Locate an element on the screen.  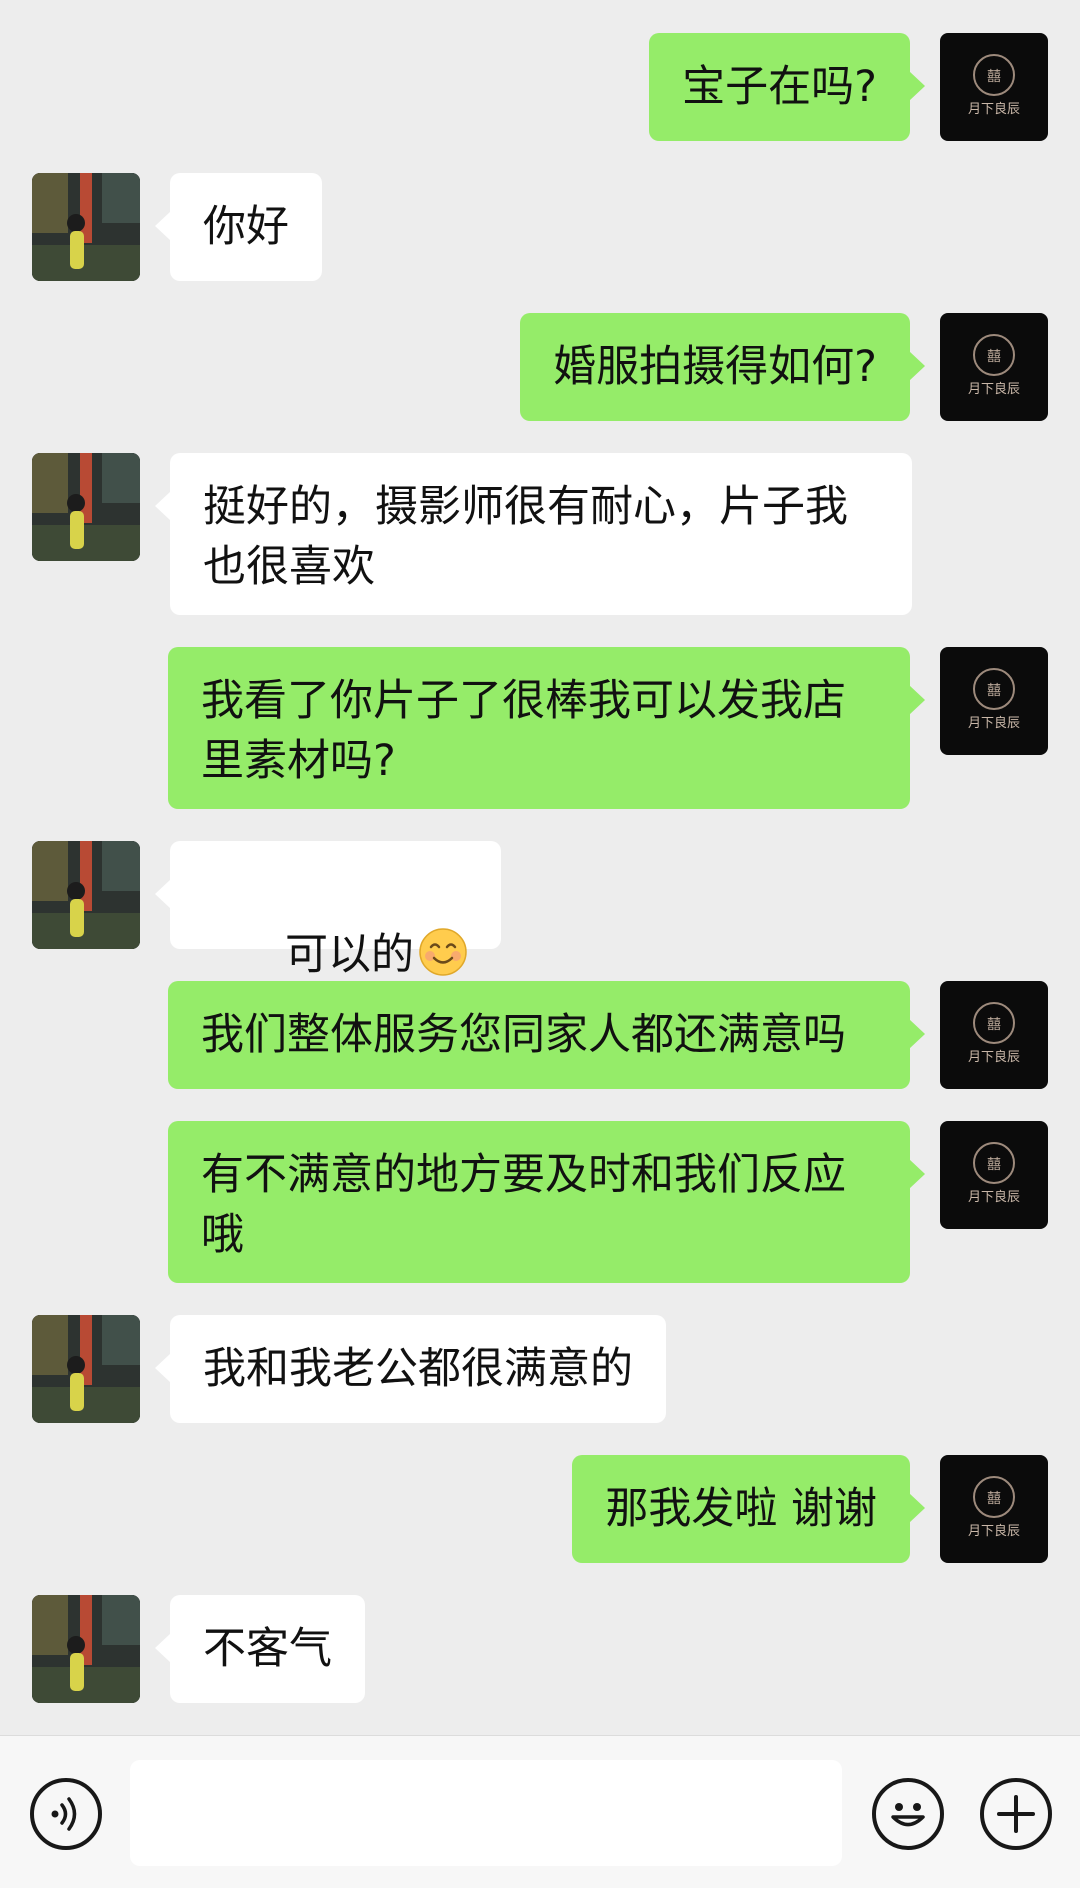
message-bubble-received: 你好 is located at coordinates (238, 227).